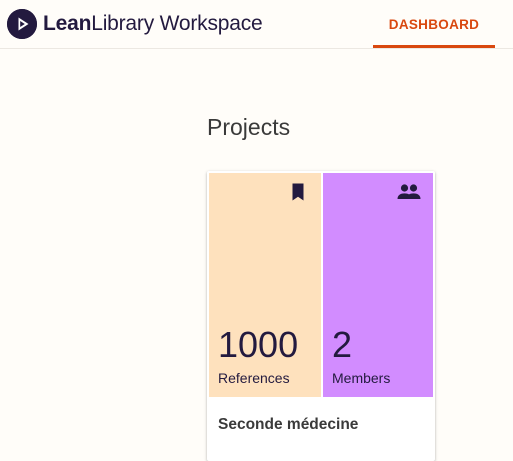 The width and height of the screenshot is (513, 461). Describe the element at coordinates (67, 23) in the screenshot. I see `brand-name-bold: Lean` at that location.